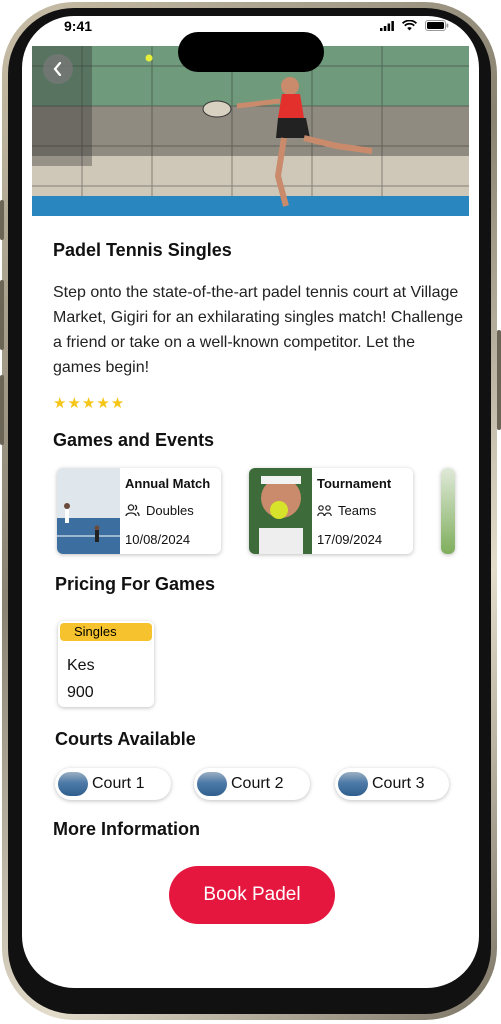 This screenshot has width=501, height=1024. I want to click on pricing-heading: Pricing For Games, so click(135, 584).